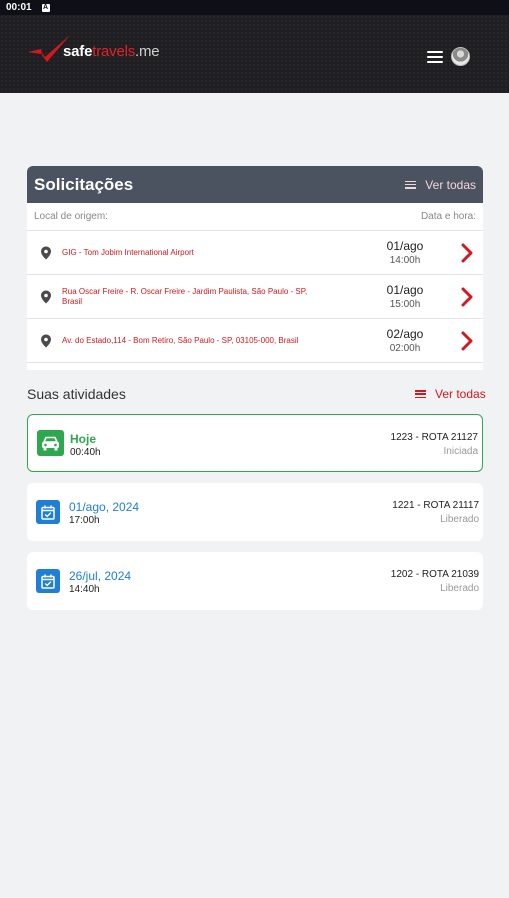  What do you see at coordinates (434, 437) in the screenshot?
I see `atividade-route: 1223 - ROTA 21127` at bounding box center [434, 437].